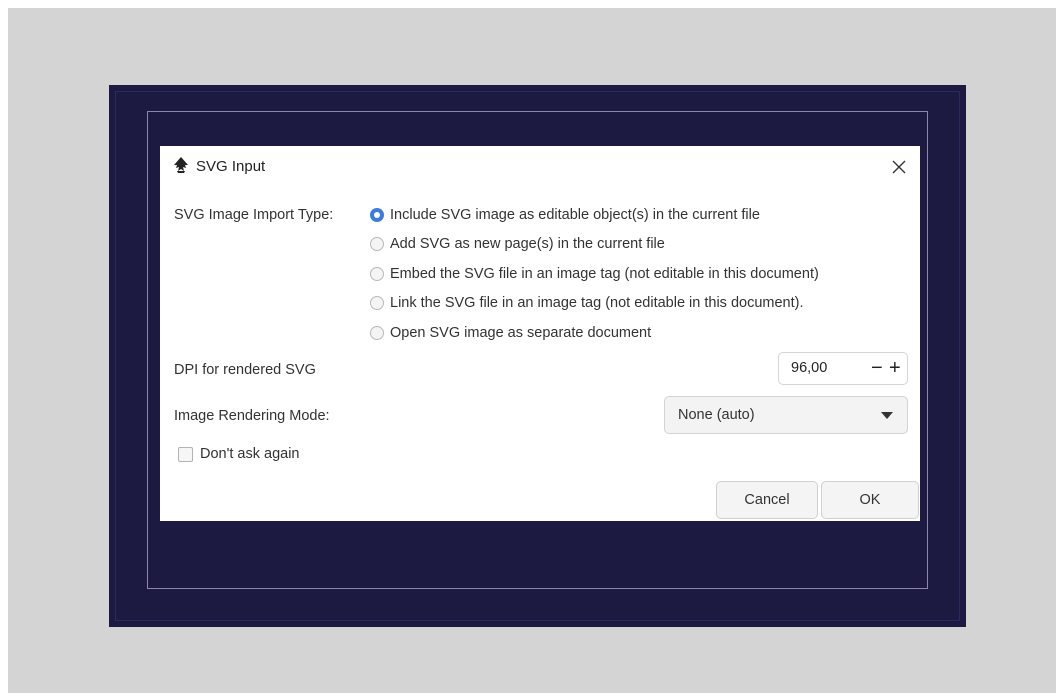  Describe the element at coordinates (716, 415) in the screenshot. I see `rendering-mode-value: None (auto)` at that location.